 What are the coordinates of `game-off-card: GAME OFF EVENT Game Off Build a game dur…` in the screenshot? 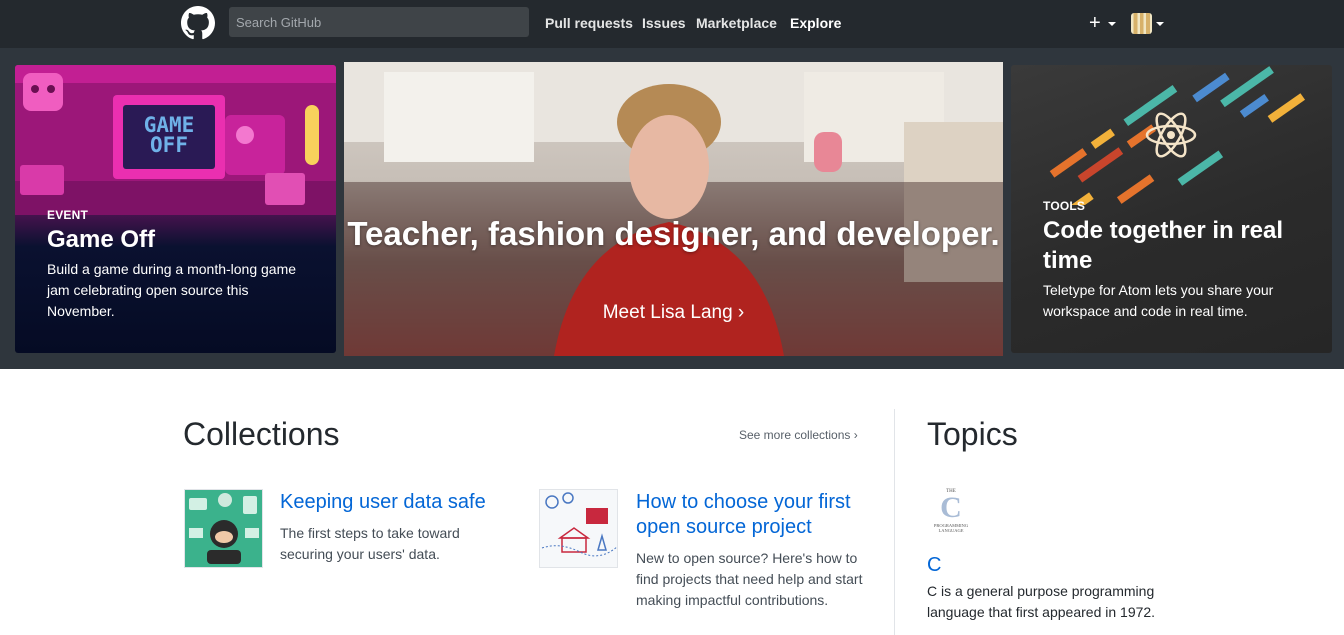 It's located at (175, 209).